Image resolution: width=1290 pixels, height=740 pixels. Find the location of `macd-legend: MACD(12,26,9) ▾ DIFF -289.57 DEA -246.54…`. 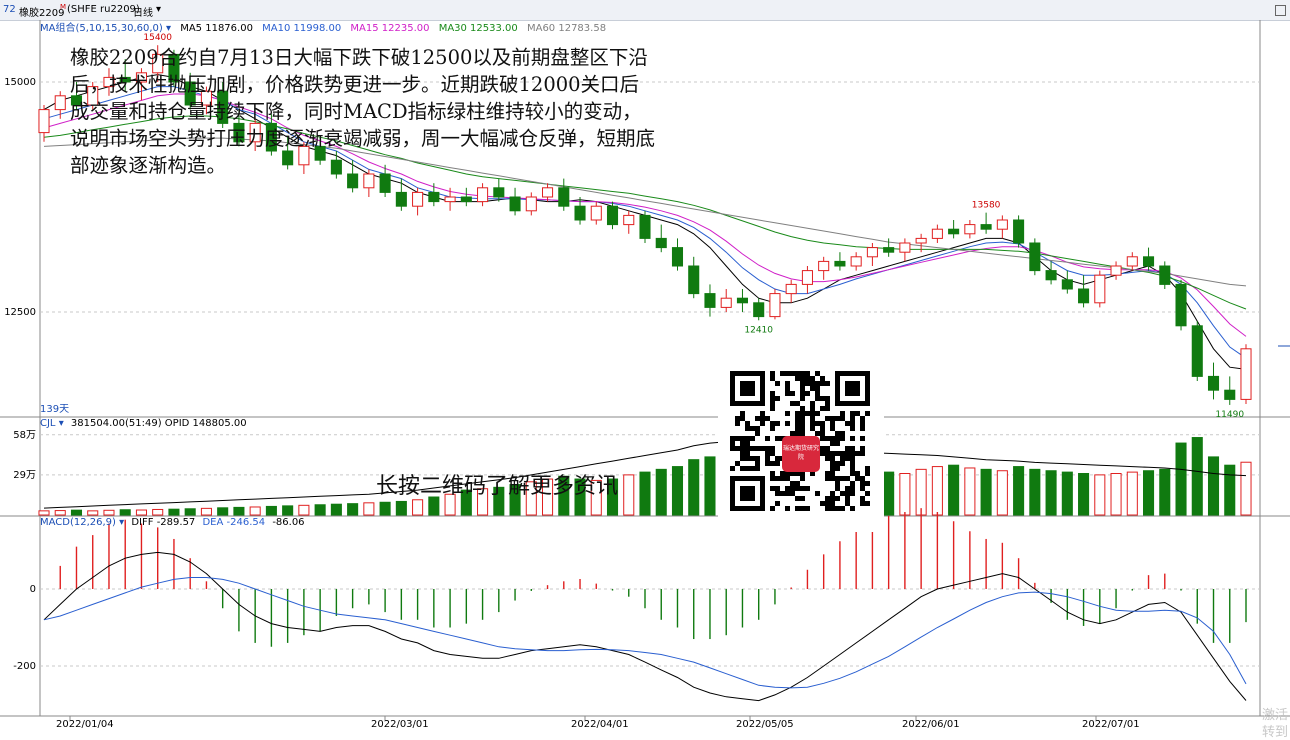

macd-legend: MACD(12,26,9) ▾ DIFF -289.57 DEA -246.54… is located at coordinates (172, 522).